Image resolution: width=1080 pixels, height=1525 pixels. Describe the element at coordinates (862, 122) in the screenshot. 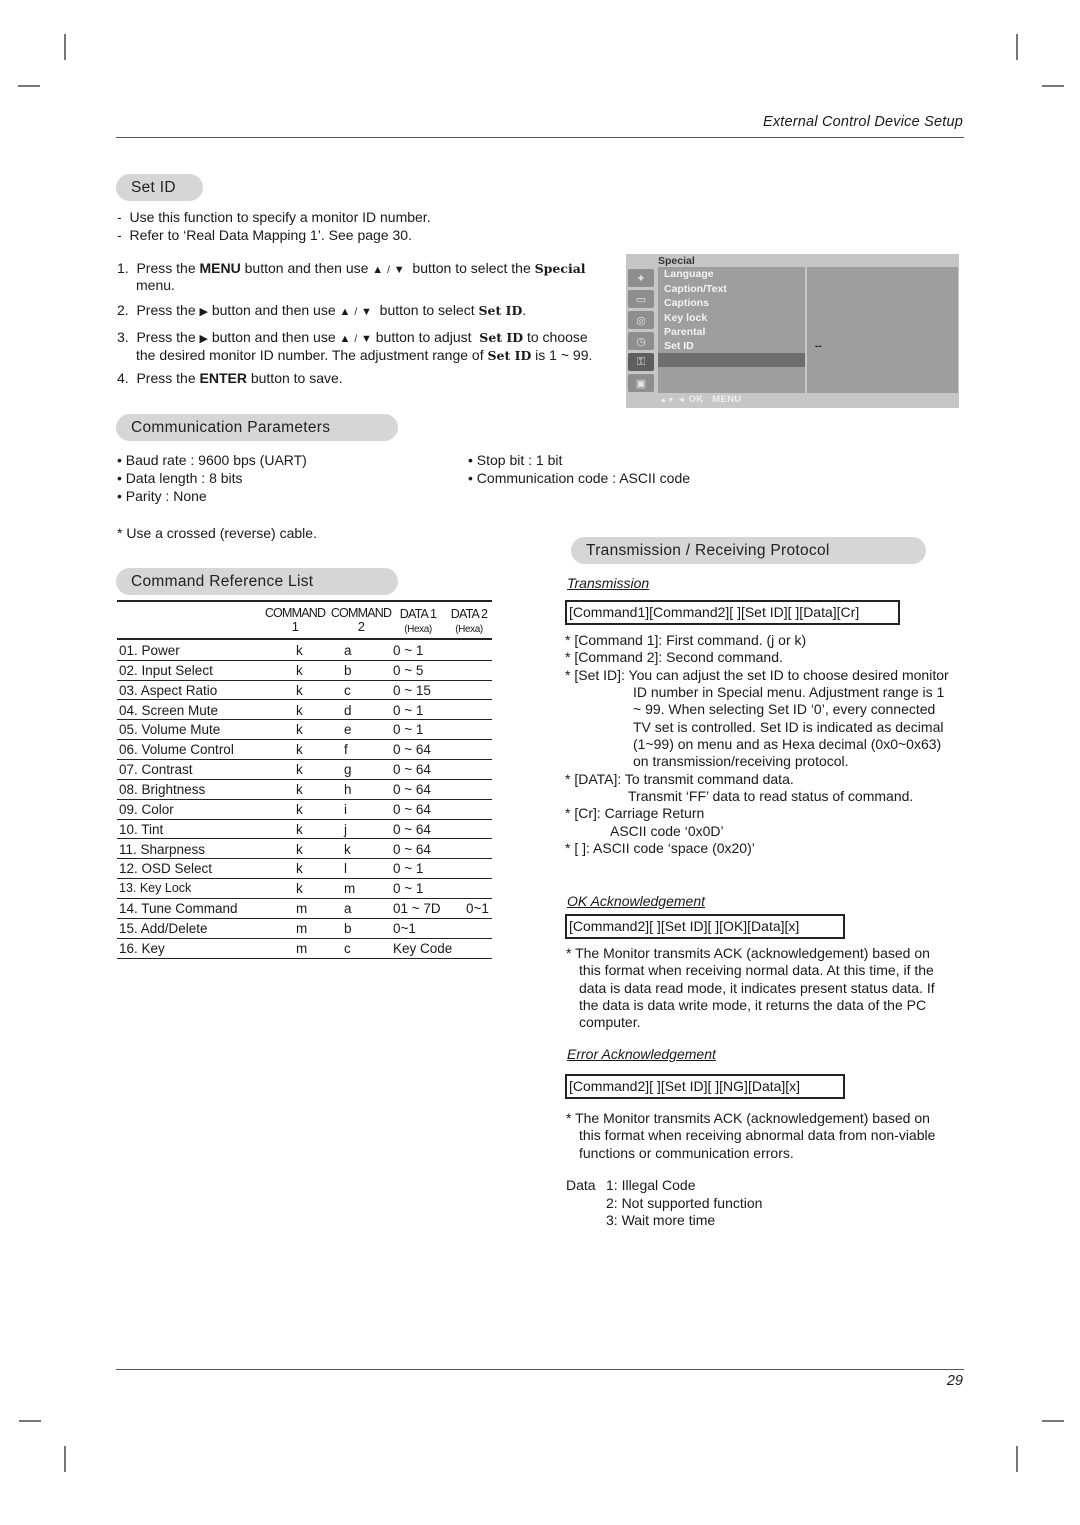

I see `running-header-title: External Control Device Setup` at that location.